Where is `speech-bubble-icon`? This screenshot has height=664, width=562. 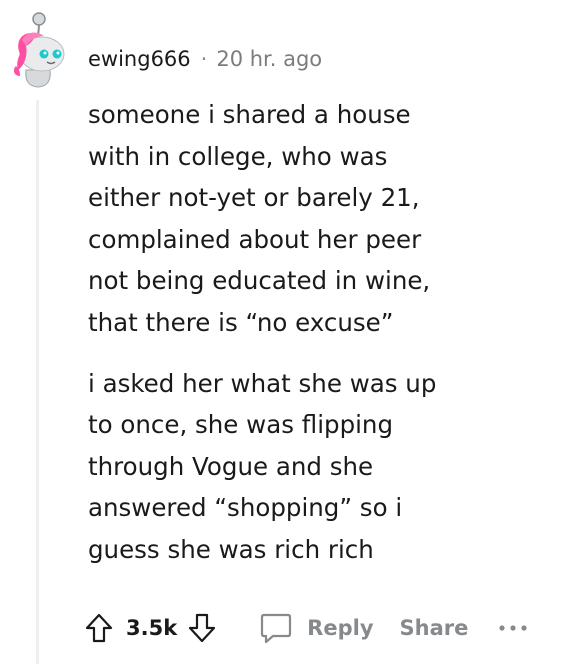 speech-bubble-icon is located at coordinates (276, 628).